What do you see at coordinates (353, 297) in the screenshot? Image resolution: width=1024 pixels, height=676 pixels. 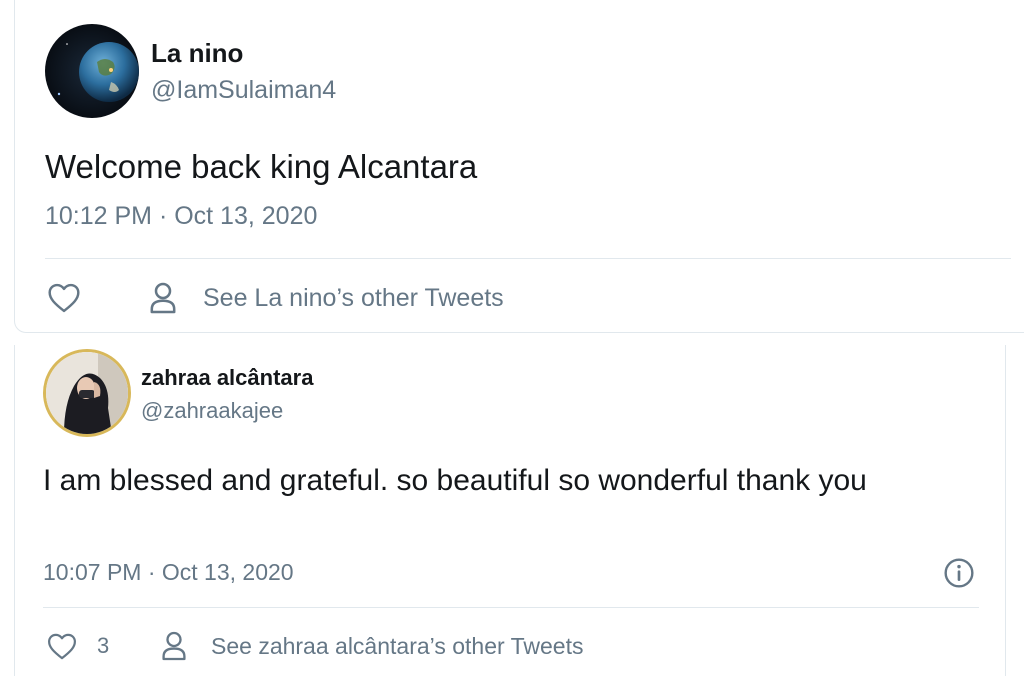 I see `see-other-tweets-label: See La nino’s other Tweets` at bounding box center [353, 297].